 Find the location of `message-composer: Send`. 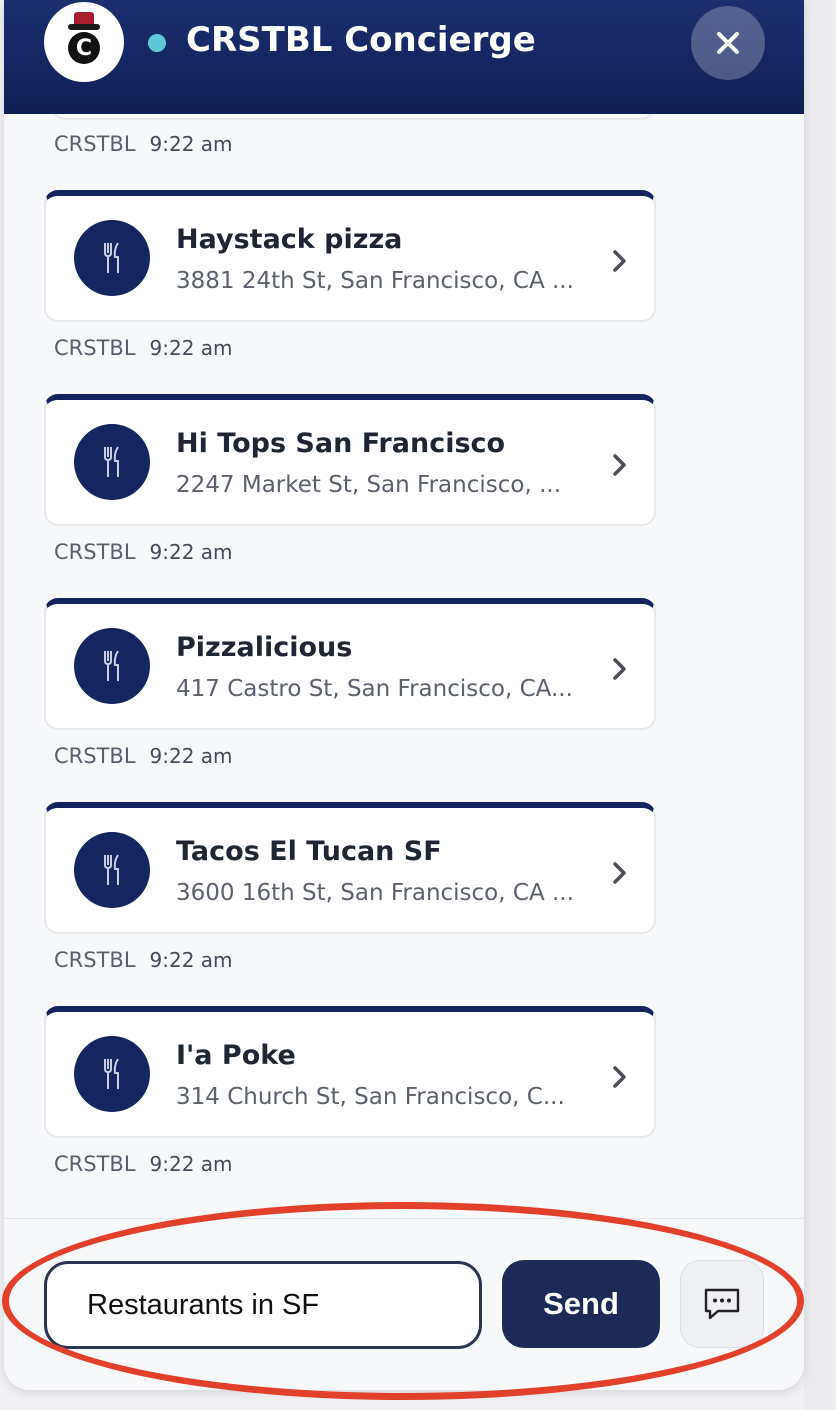

message-composer: Send is located at coordinates (404, 1304).